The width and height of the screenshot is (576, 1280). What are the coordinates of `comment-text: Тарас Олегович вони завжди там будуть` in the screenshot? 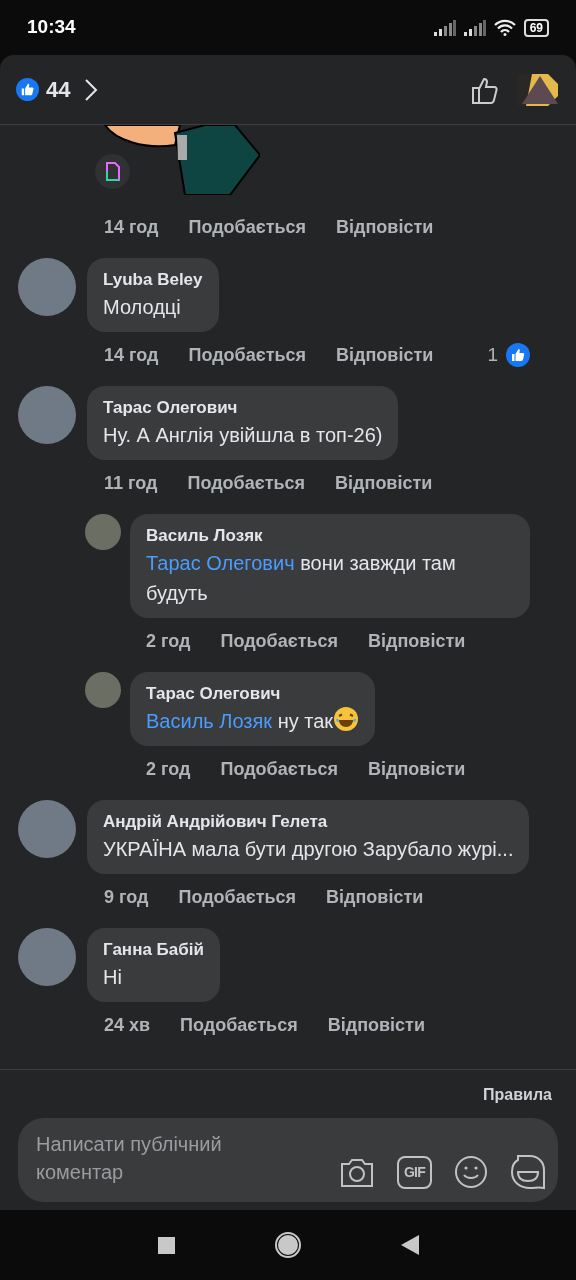 It's located at (301, 578).